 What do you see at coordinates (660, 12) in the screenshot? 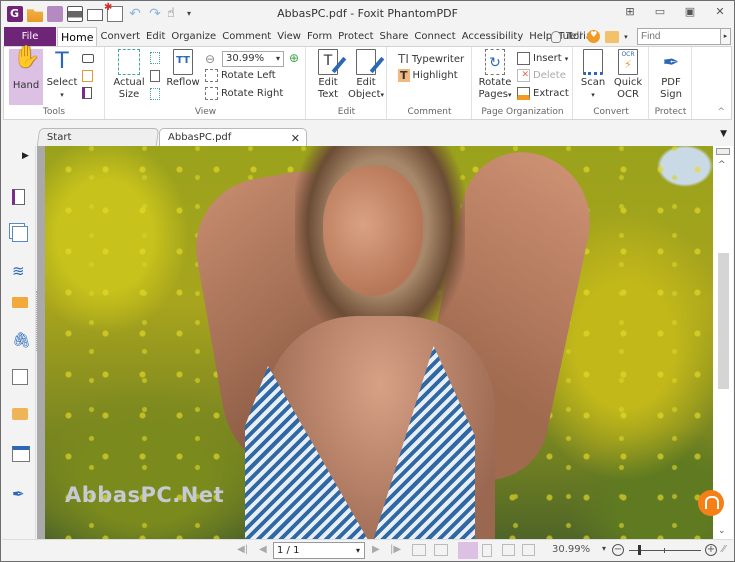
I see `minimize-button: ▭` at bounding box center [660, 12].